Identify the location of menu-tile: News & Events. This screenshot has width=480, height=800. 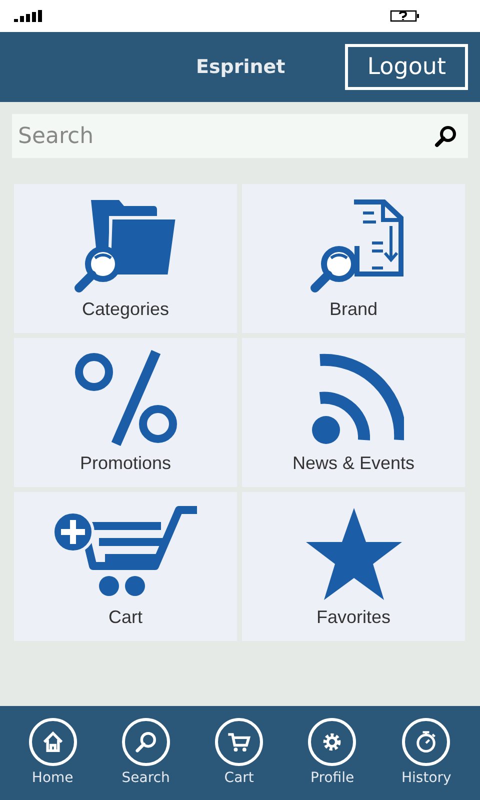
(353, 412).